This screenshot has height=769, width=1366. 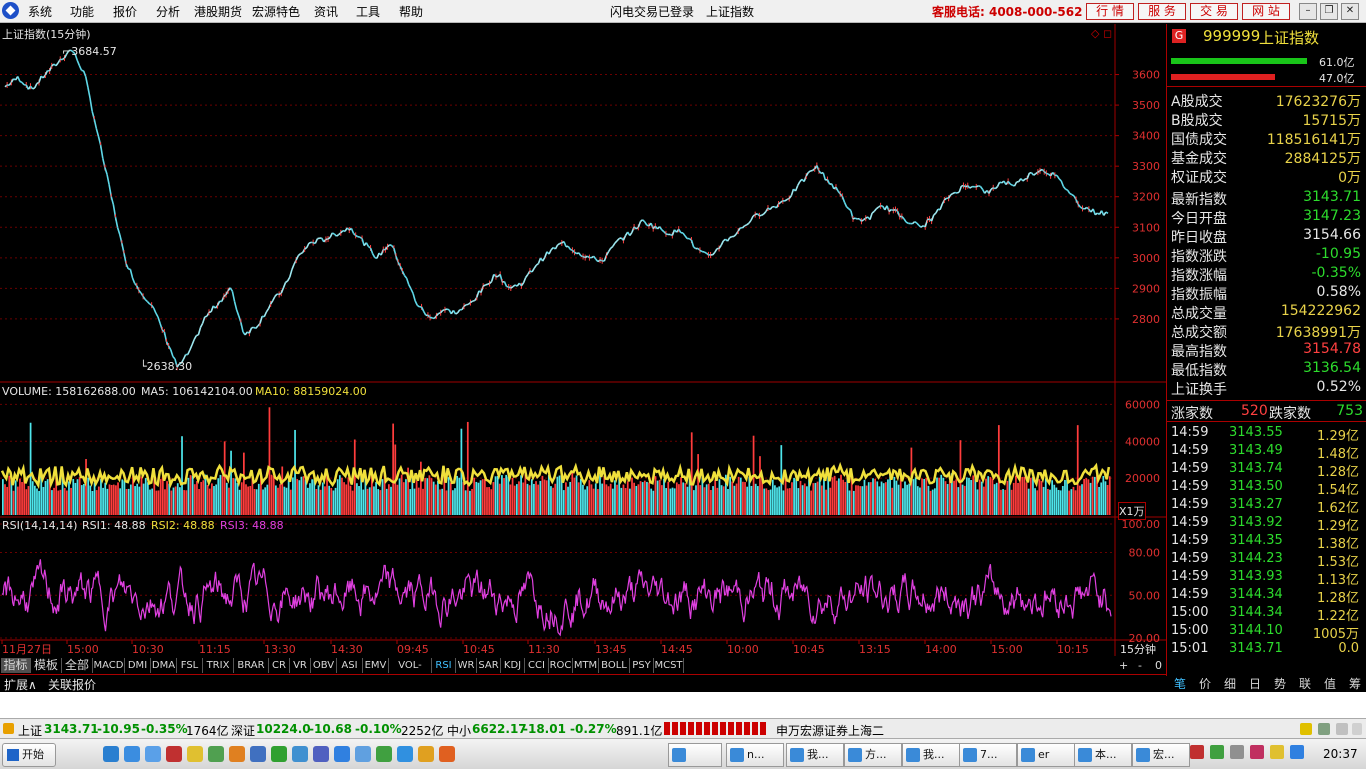 What do you see at coordinates (279, 665) in the screenshot?
I see `indicator-tab-cr: CR` at bounding box center [279, 665].